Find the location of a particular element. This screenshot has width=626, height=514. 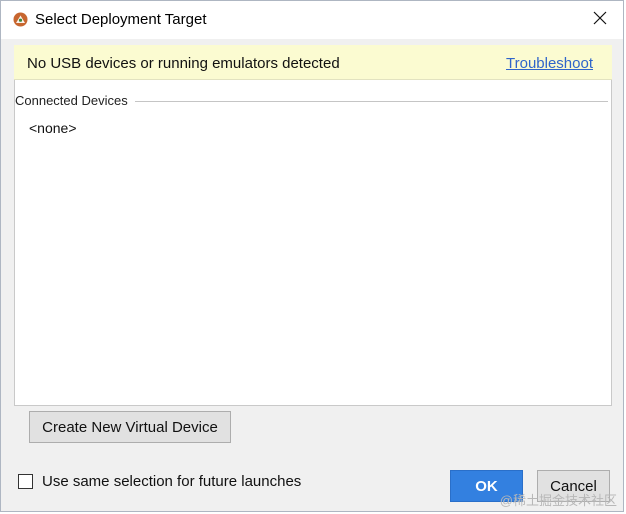

troubleshoot-link: Troubleshoot is located at coordinates (549, 63).